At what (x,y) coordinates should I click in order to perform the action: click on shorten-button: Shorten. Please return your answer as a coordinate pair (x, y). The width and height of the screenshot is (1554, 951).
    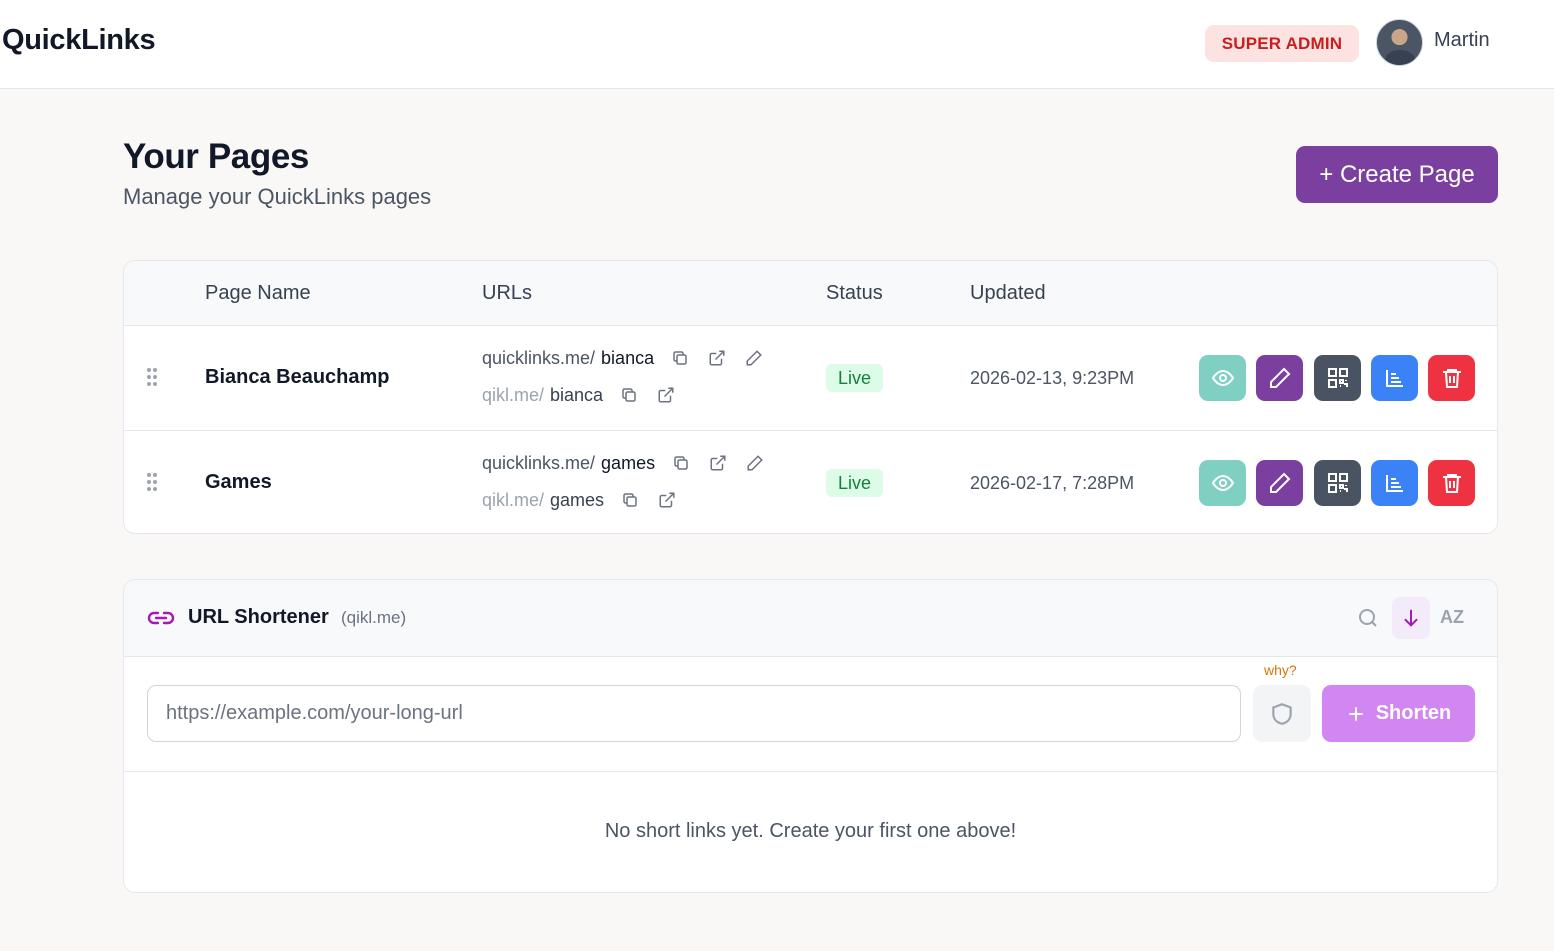
    Looking at the image, I should click on (1398, 713).